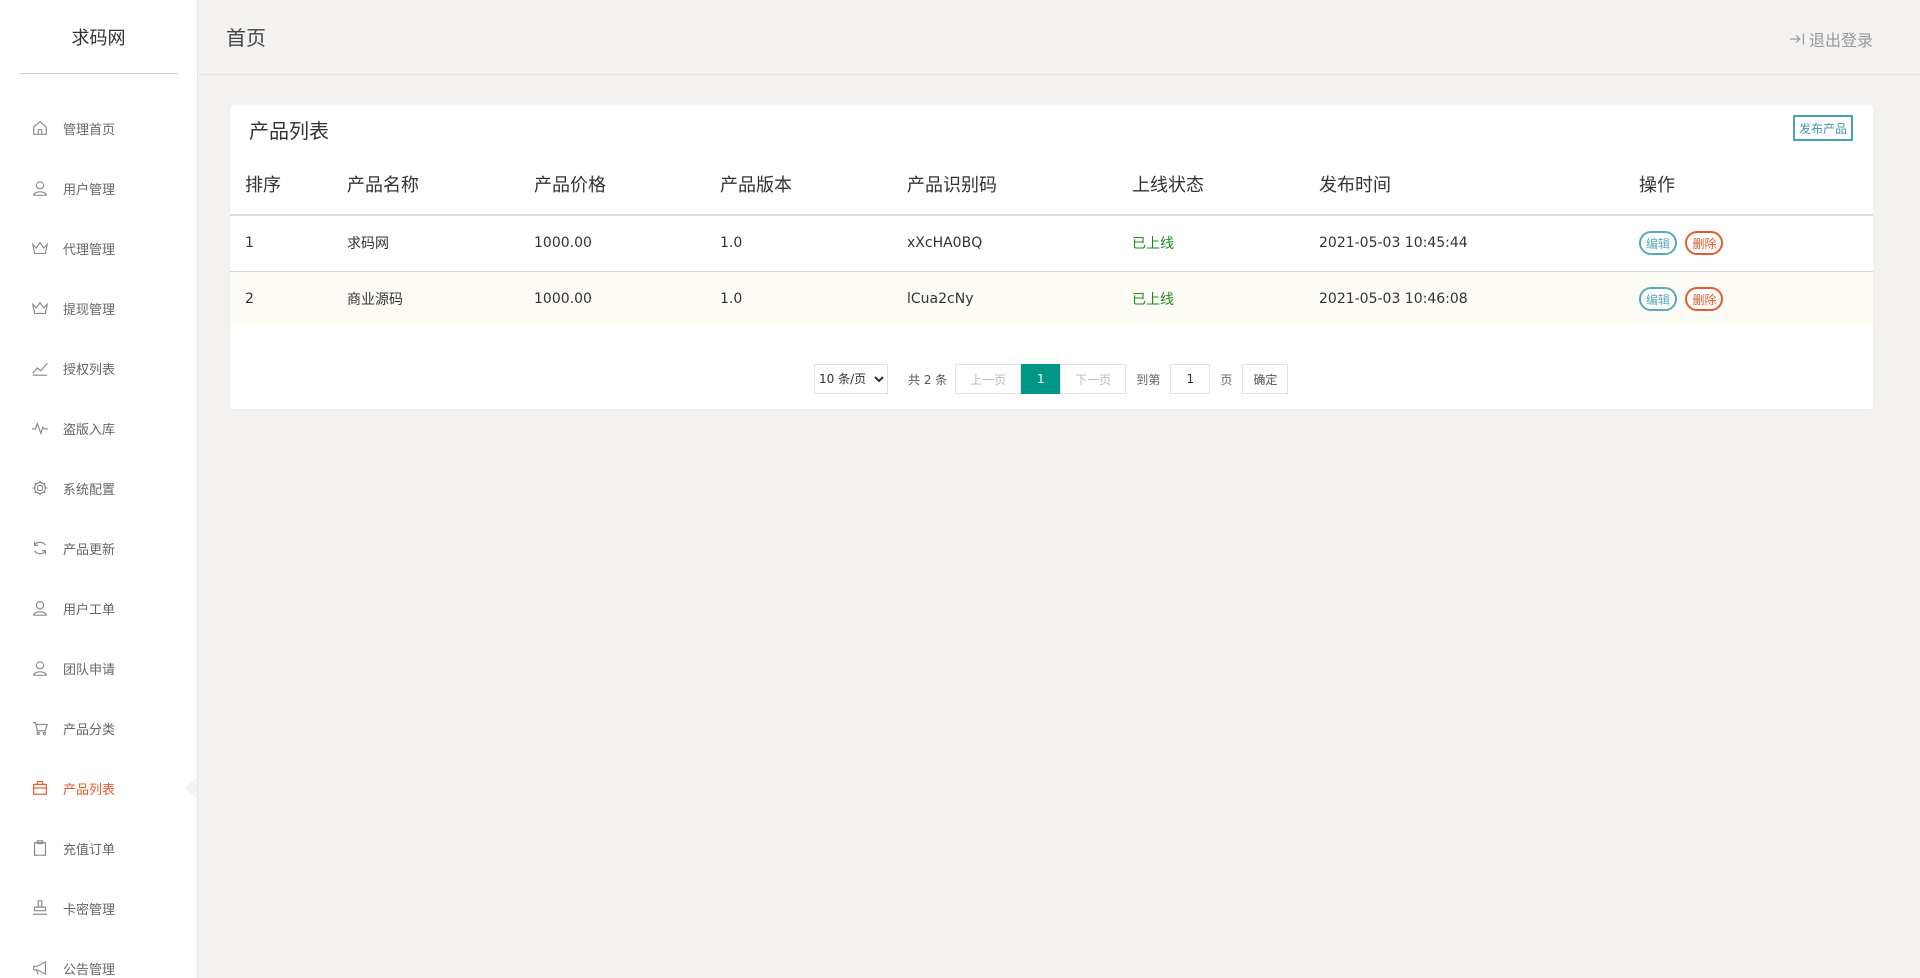  Describe the element at coordinates (89, 430) in the screenshot. I see `sidebar-item-label: 盗版入库` at that location.